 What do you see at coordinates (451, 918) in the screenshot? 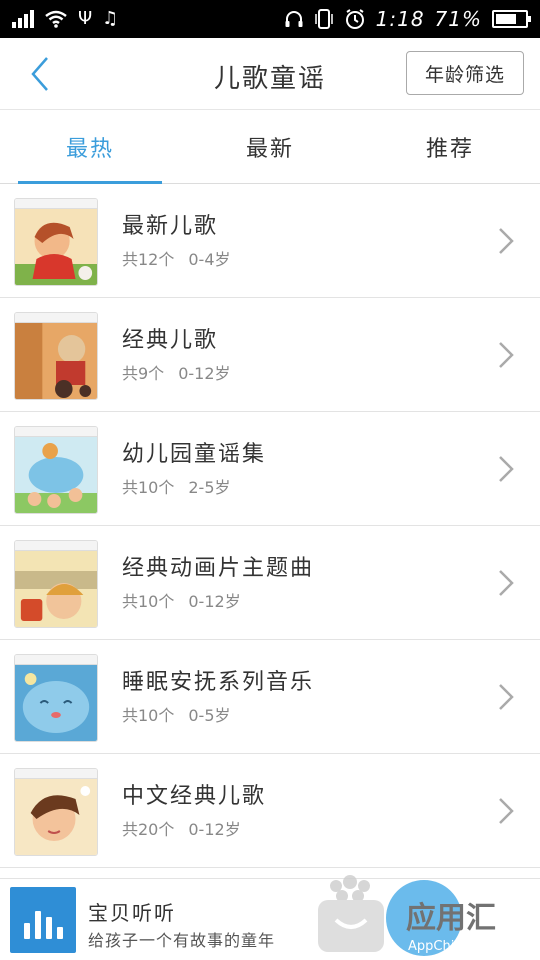
I see `watermark-text: 应用汇` at bounding box center [451, 918].